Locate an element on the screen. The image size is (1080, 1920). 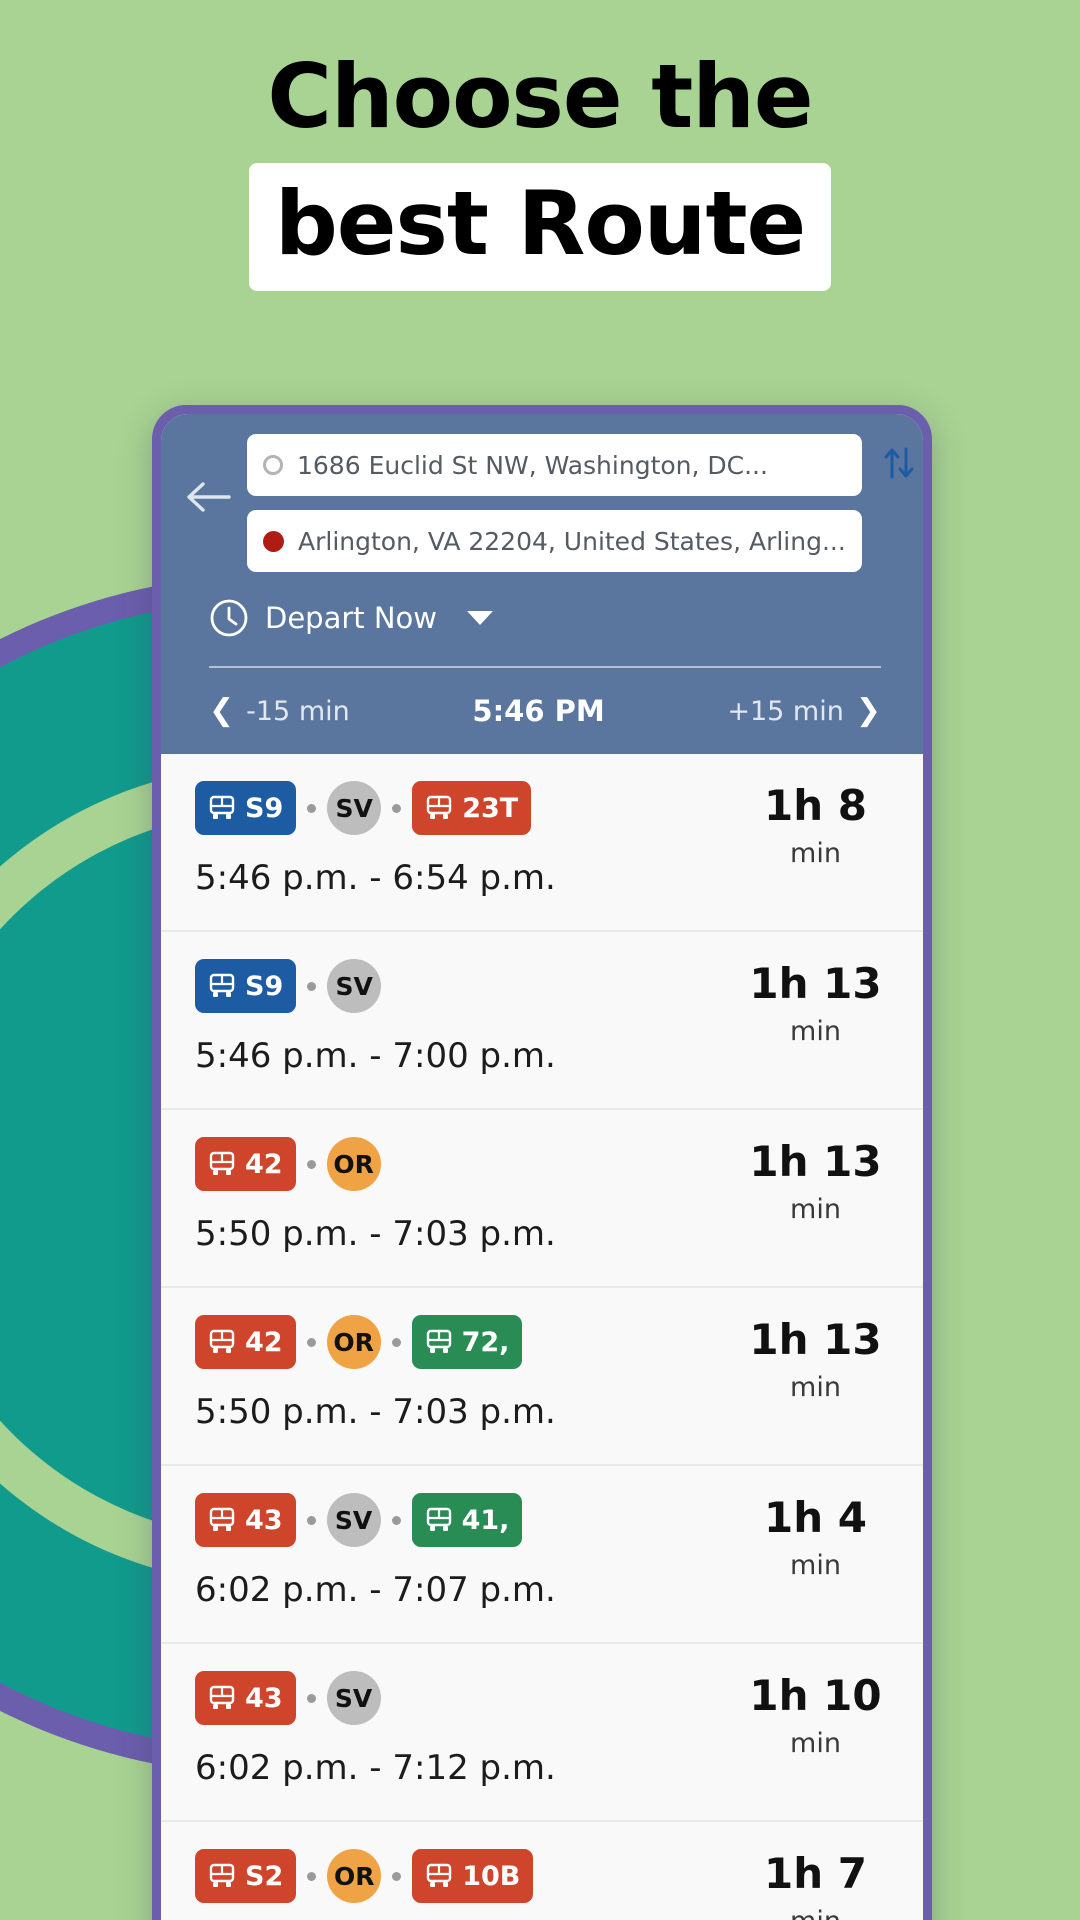
bus-route-badge: S9 is located at coordinates (246, 986).